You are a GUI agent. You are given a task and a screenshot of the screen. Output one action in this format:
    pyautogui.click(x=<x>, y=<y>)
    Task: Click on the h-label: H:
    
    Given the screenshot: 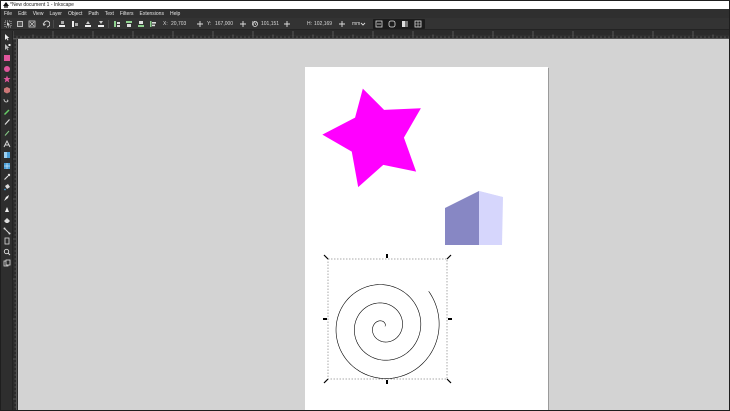 What is the action you would take?
    pyautogui.click(x=309, y=24)
    